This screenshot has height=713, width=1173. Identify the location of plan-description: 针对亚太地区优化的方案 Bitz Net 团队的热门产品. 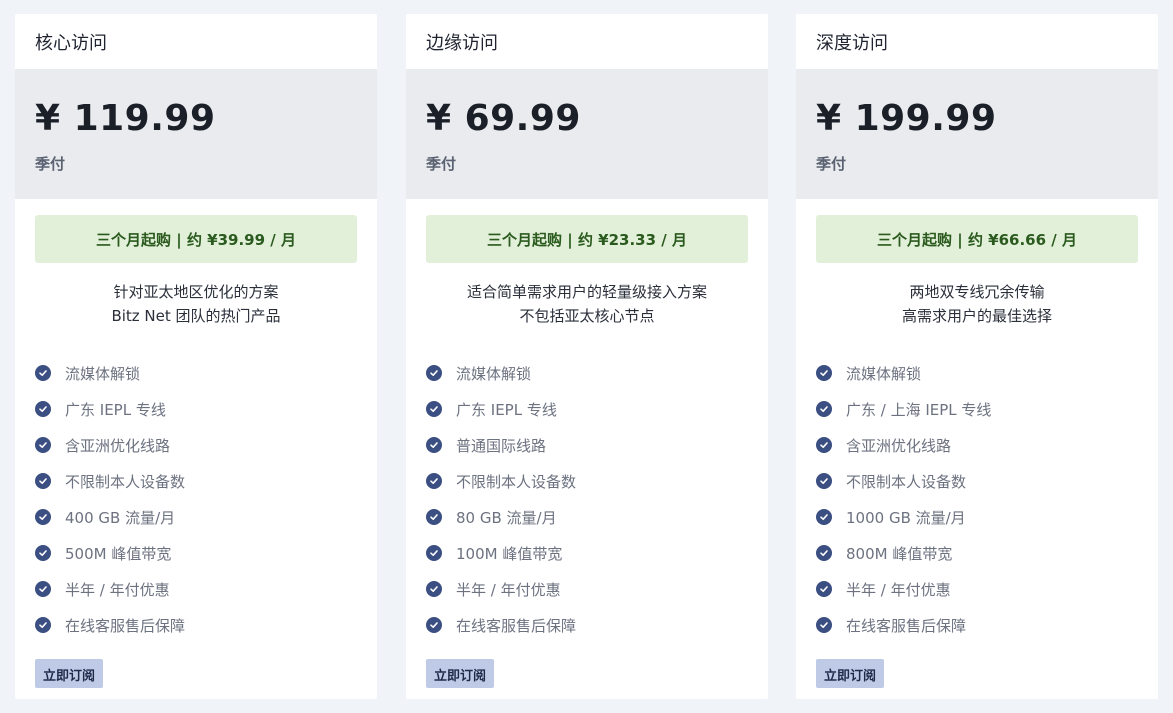
(196, 304).